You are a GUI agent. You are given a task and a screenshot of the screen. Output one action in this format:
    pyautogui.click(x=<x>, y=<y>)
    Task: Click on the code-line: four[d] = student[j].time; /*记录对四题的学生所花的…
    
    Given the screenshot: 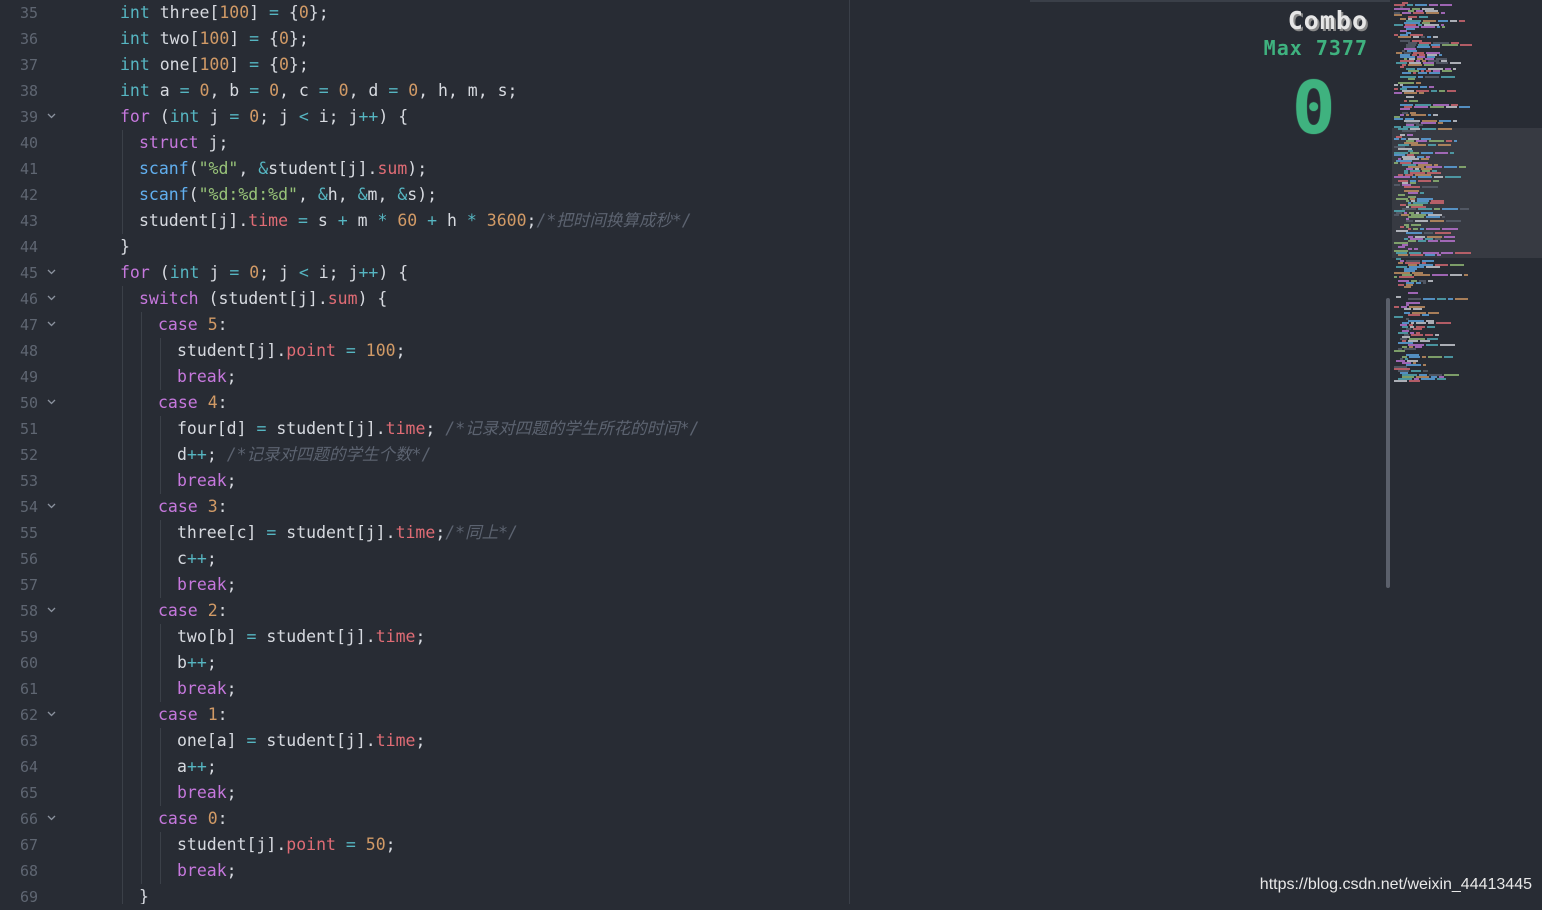 What is the action you would take?
    pyautogui.click(x=438, y=429)
    